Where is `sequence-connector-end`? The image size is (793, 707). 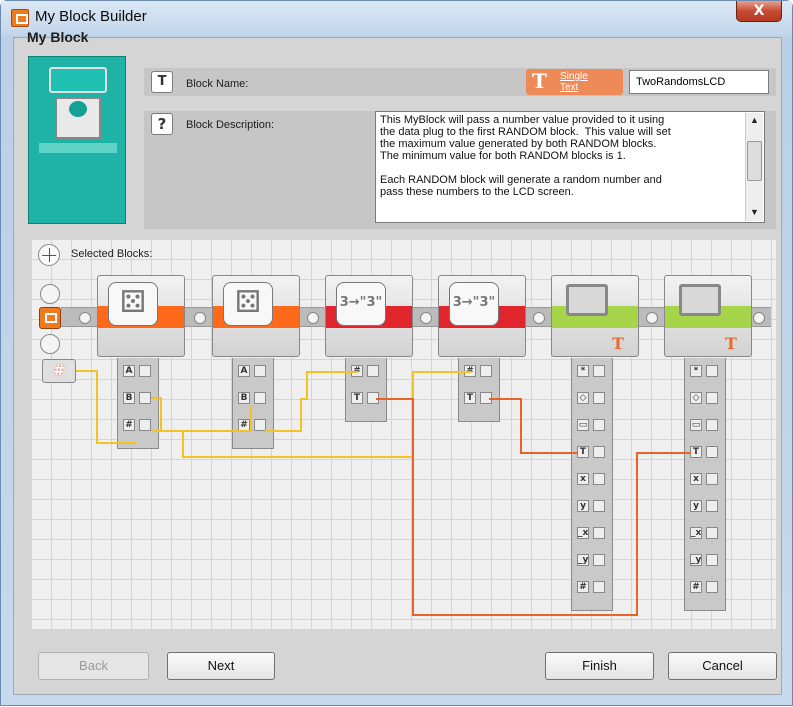
sequence-connector-end is located at coordinates (759, 318).